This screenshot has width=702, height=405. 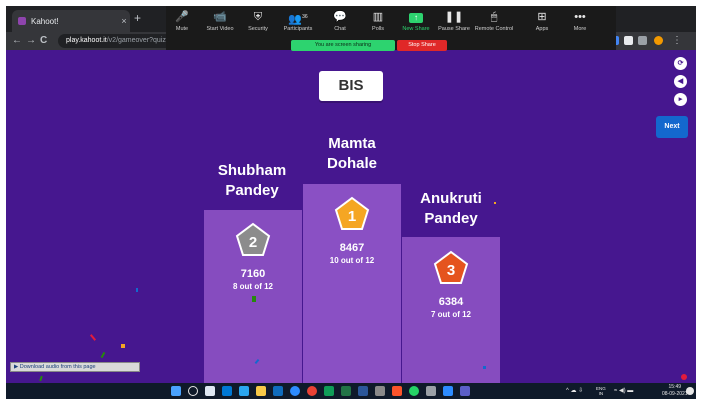 I want to click on more-button: ••• More, so click(x=580, y=21).